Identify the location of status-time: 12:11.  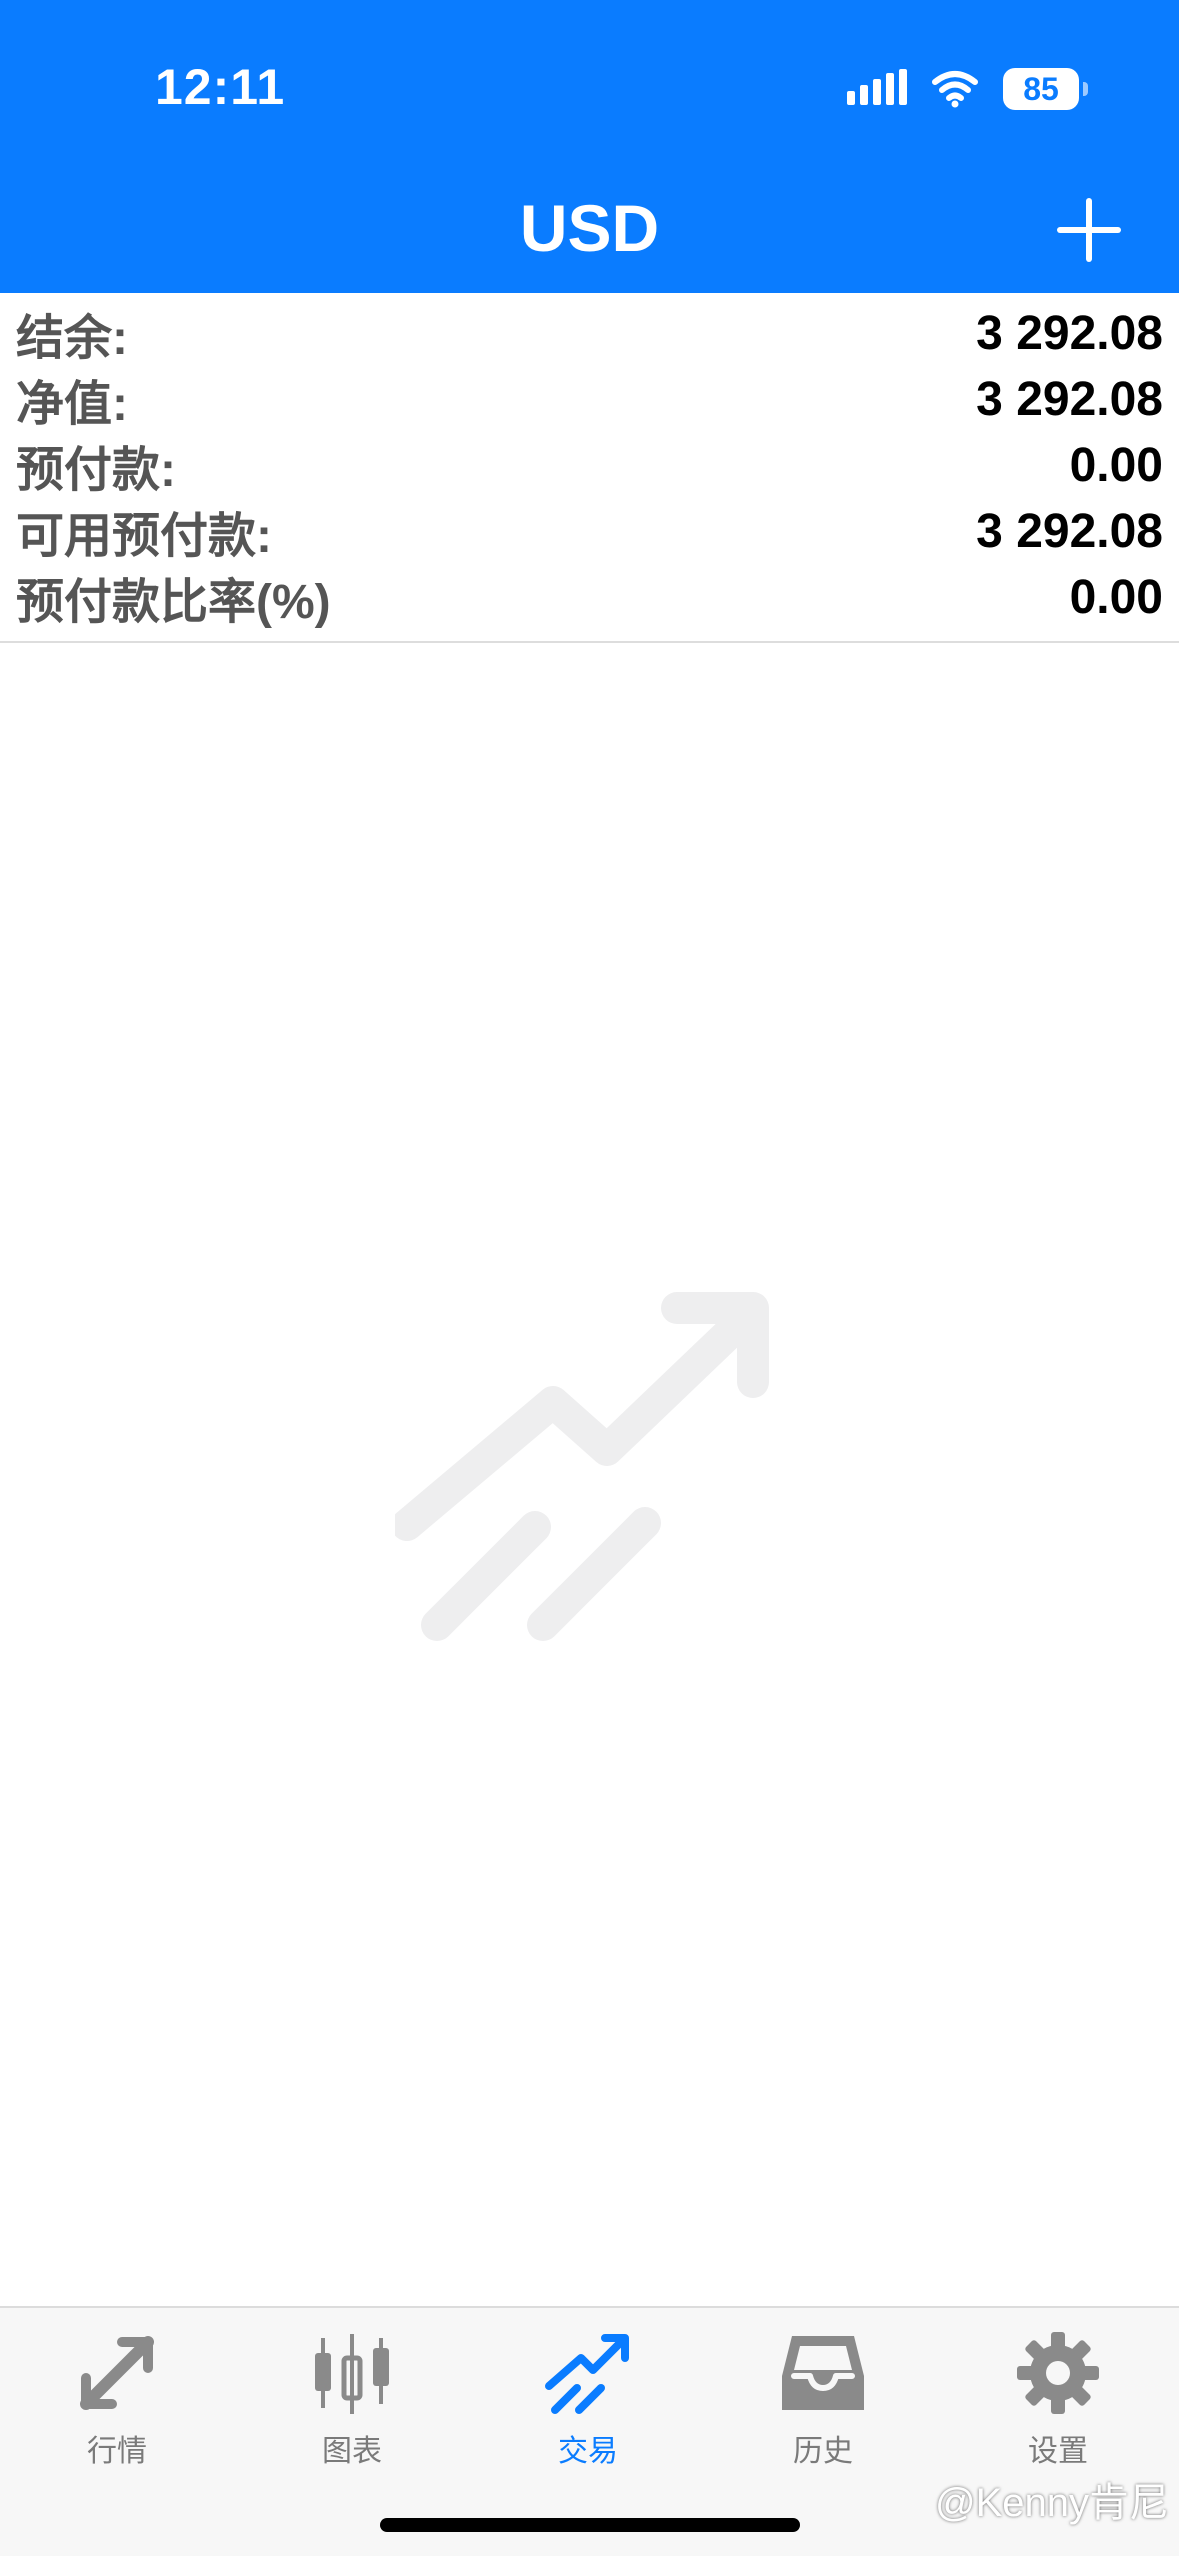
(220, 87).